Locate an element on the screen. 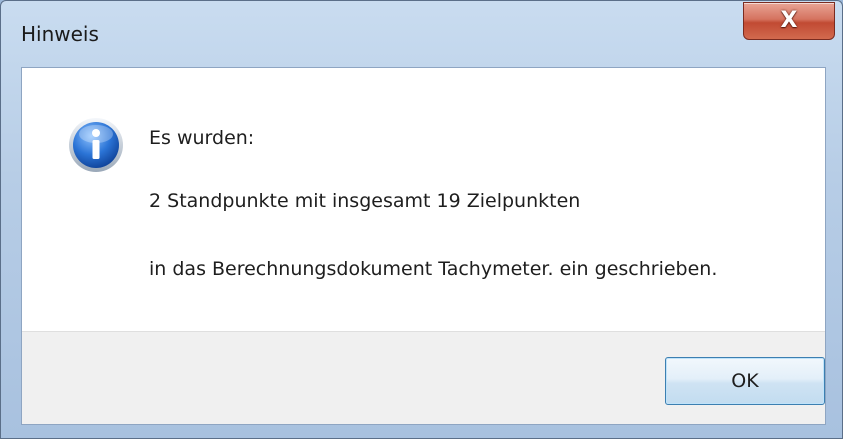  ok-button: OK is located at coordinates (745, 381).